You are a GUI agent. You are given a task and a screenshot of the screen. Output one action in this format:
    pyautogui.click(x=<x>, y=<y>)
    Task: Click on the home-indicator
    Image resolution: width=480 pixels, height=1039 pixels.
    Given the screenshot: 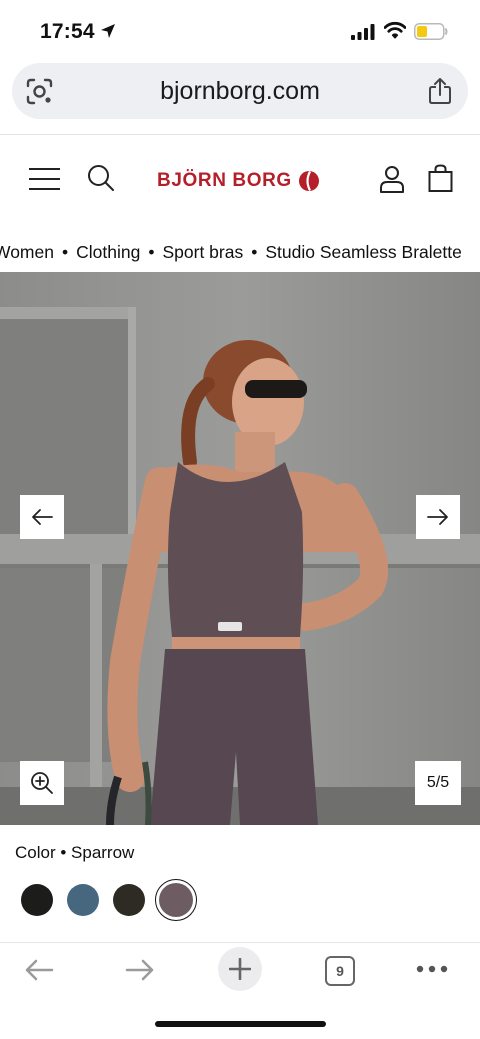 What is the action you would take?
    pyautogui.click(x=240, y=1024)
    